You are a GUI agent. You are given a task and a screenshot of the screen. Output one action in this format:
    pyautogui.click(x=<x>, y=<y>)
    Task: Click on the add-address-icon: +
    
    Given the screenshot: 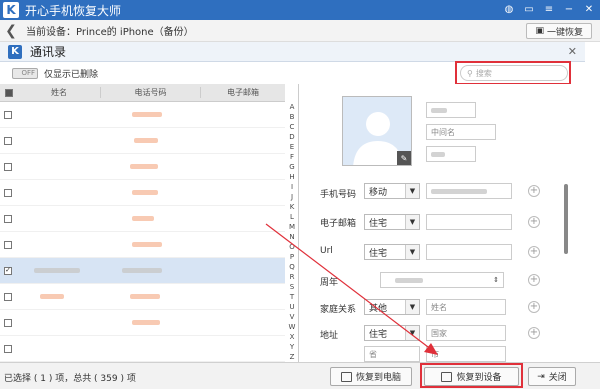 What is the action you would take?
    pyautogui.click(x=534, y=333)
    